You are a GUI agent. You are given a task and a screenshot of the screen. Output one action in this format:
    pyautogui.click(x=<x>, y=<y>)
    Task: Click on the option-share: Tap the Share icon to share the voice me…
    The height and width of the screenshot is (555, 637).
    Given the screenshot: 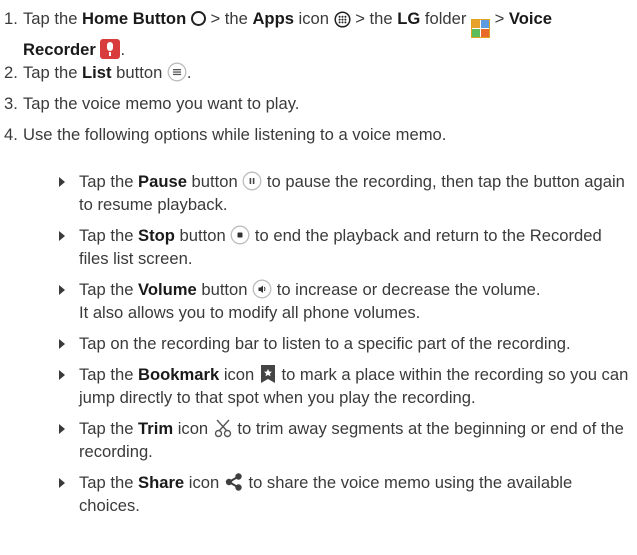 What is the action you would take?
    pyautogui.click(x=318, y=494)
    